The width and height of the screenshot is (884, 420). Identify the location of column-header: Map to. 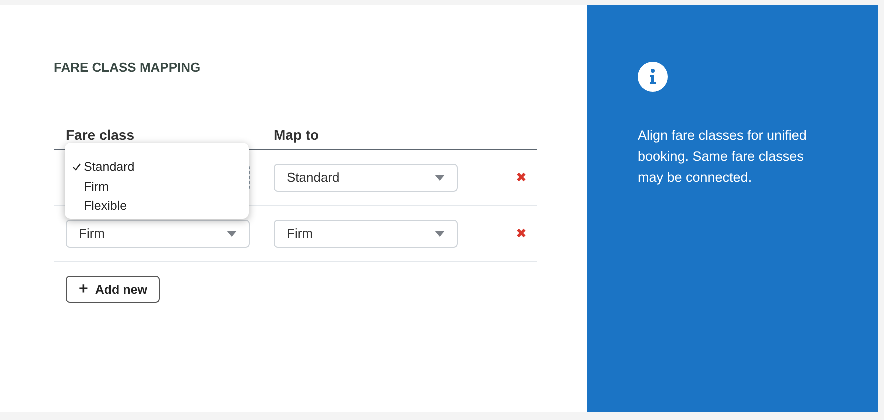
(296, 135).